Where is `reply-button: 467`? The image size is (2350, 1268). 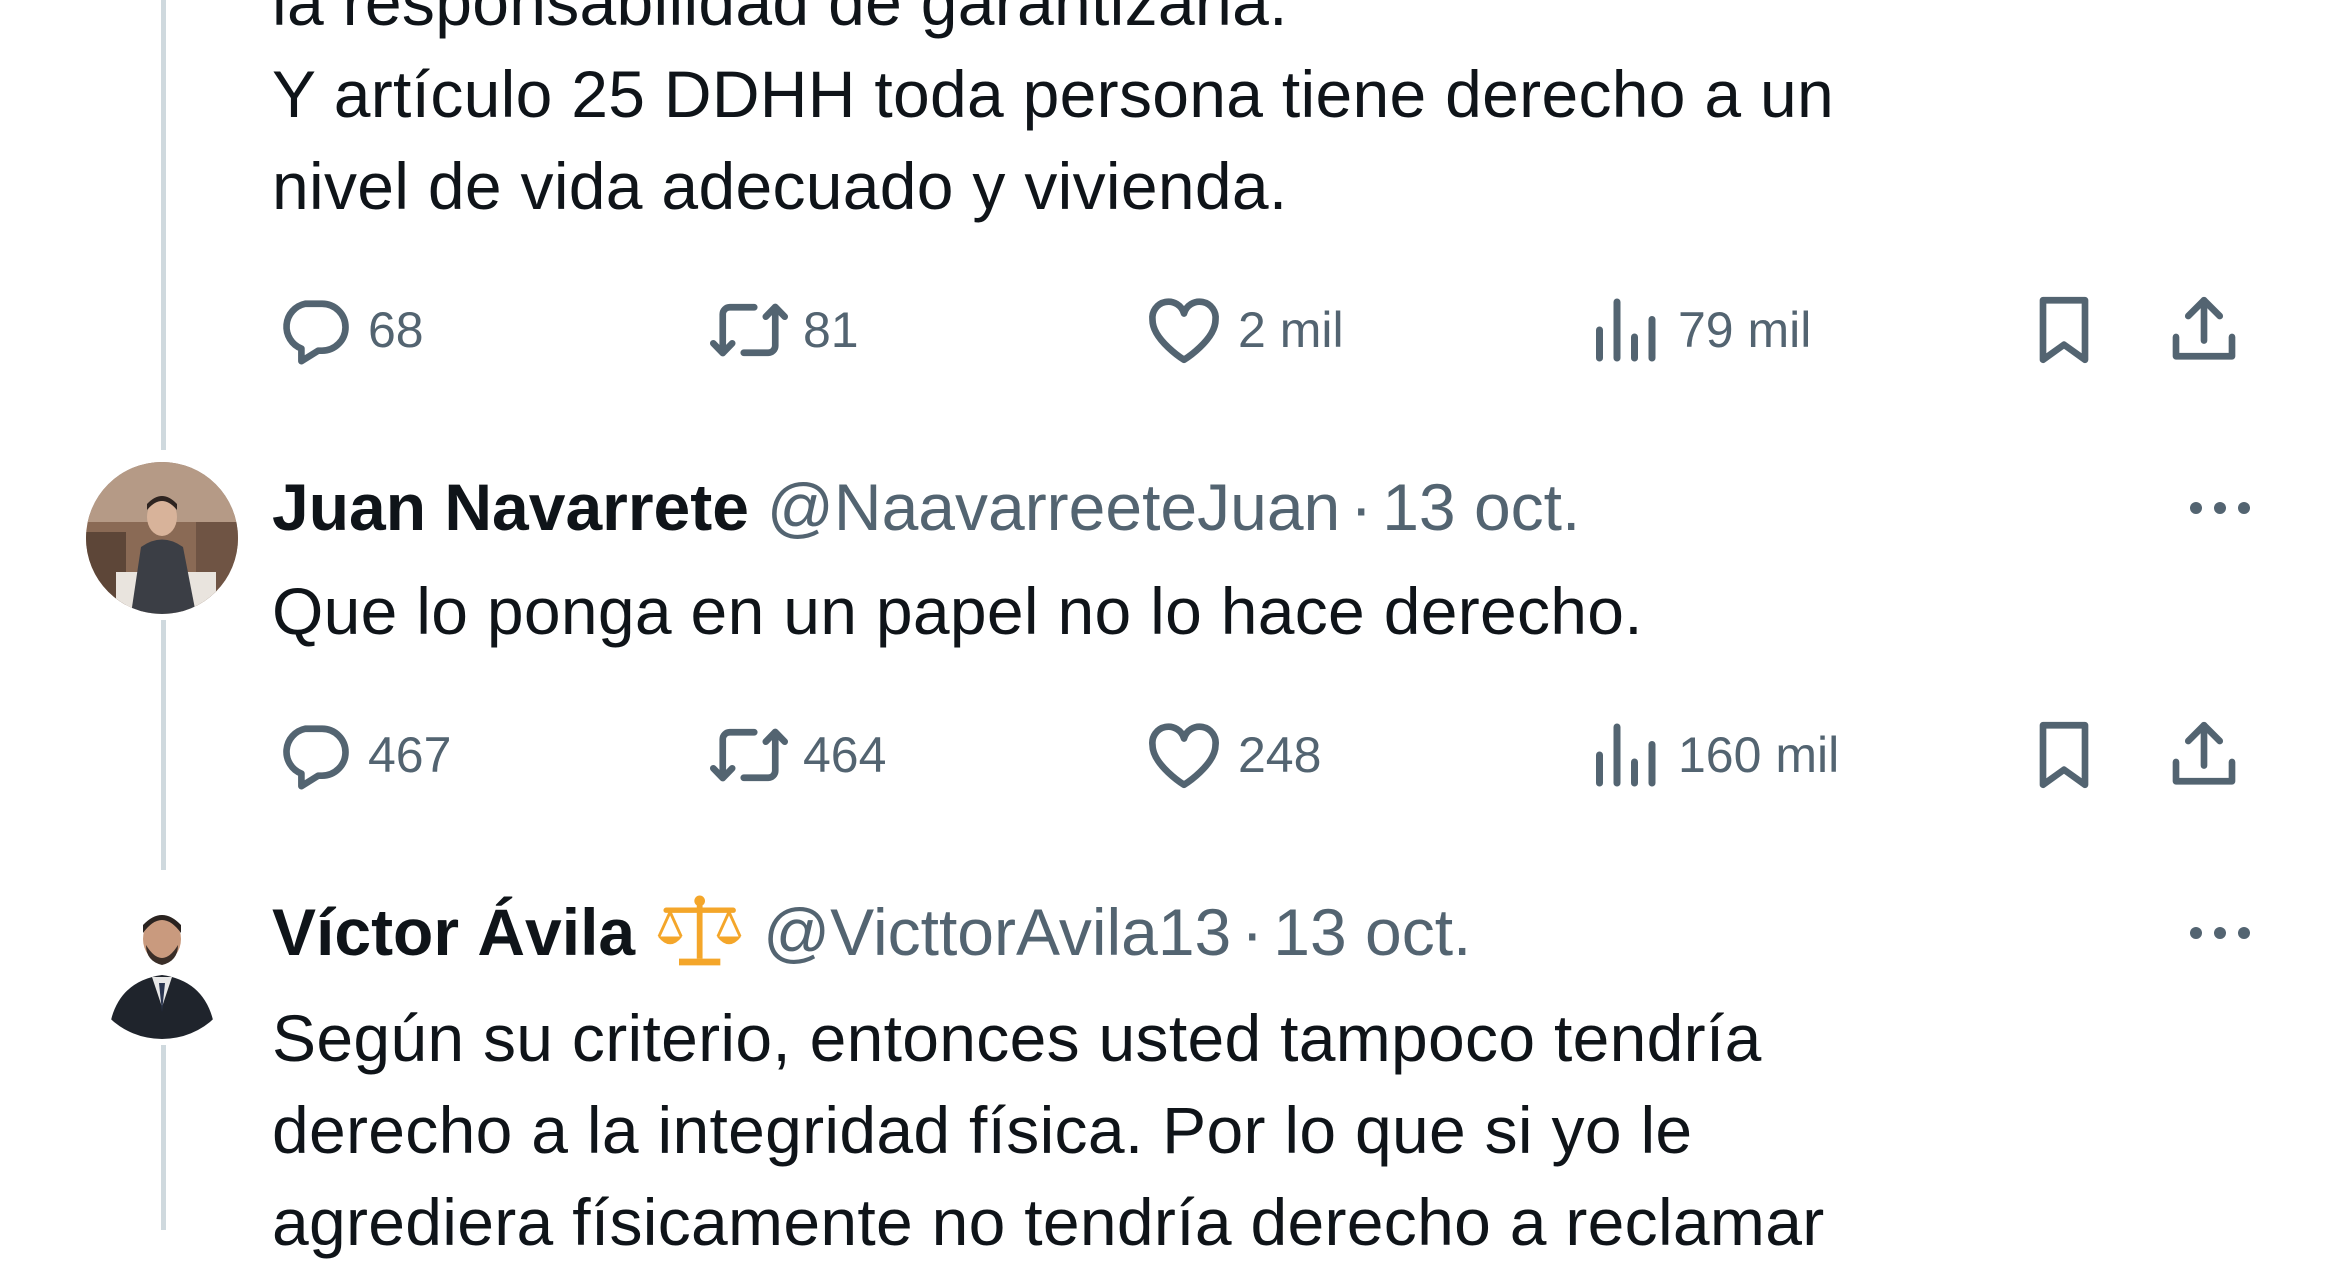 reply-button: 467 is located at coordinates (361, 755).